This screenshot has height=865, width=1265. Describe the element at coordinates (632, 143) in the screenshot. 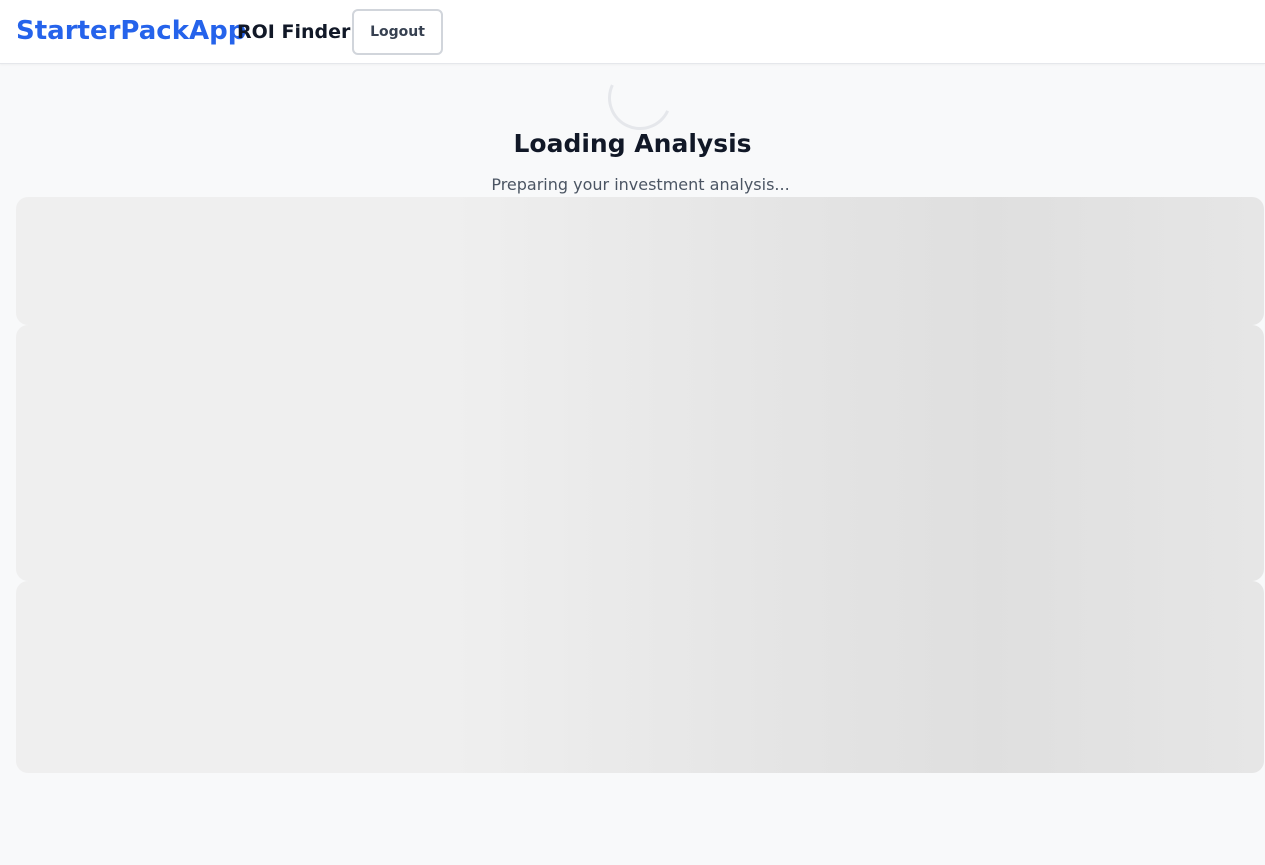

I see `loading-title: Loading Analysis` at that location.